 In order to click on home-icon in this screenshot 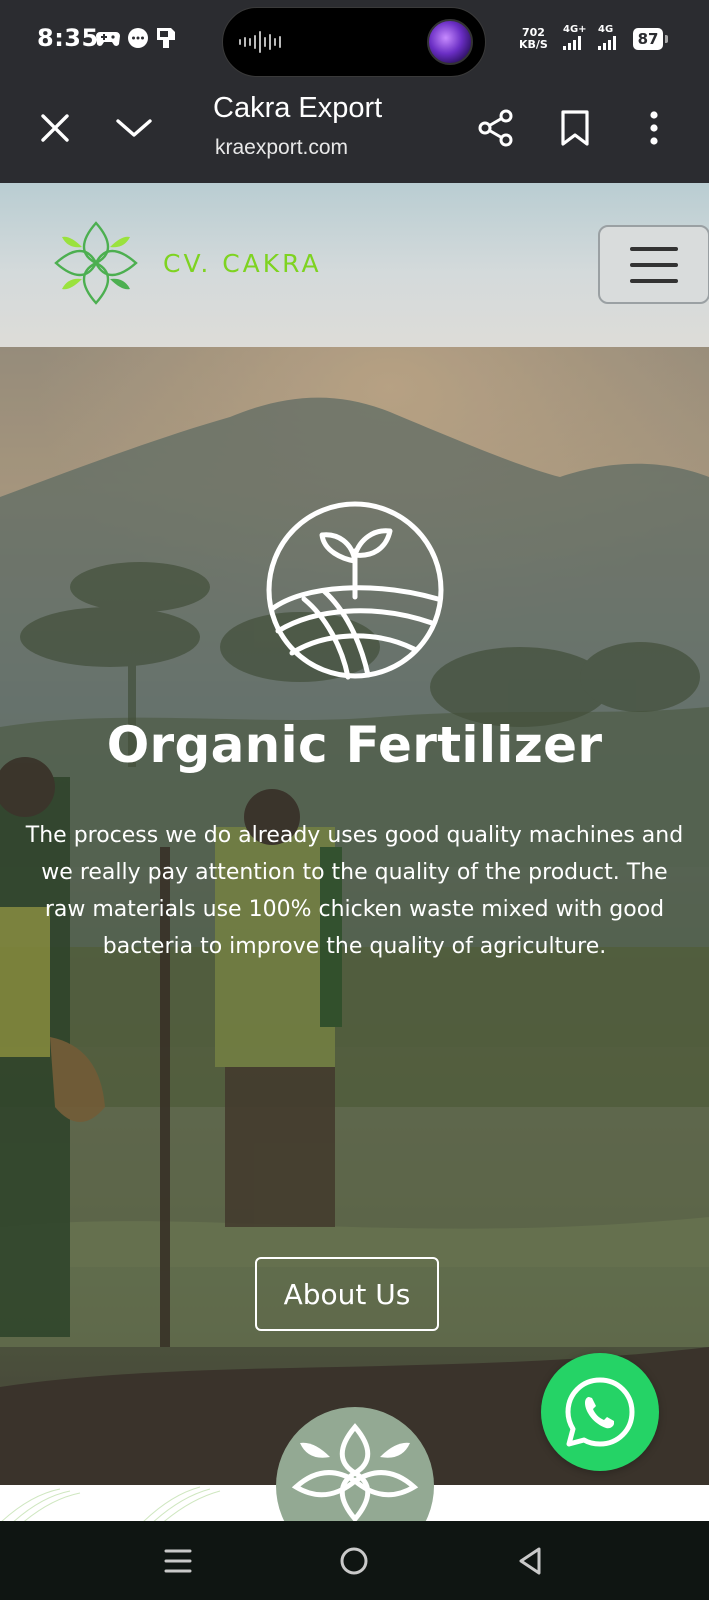, I will do `click(354, 1561)`.